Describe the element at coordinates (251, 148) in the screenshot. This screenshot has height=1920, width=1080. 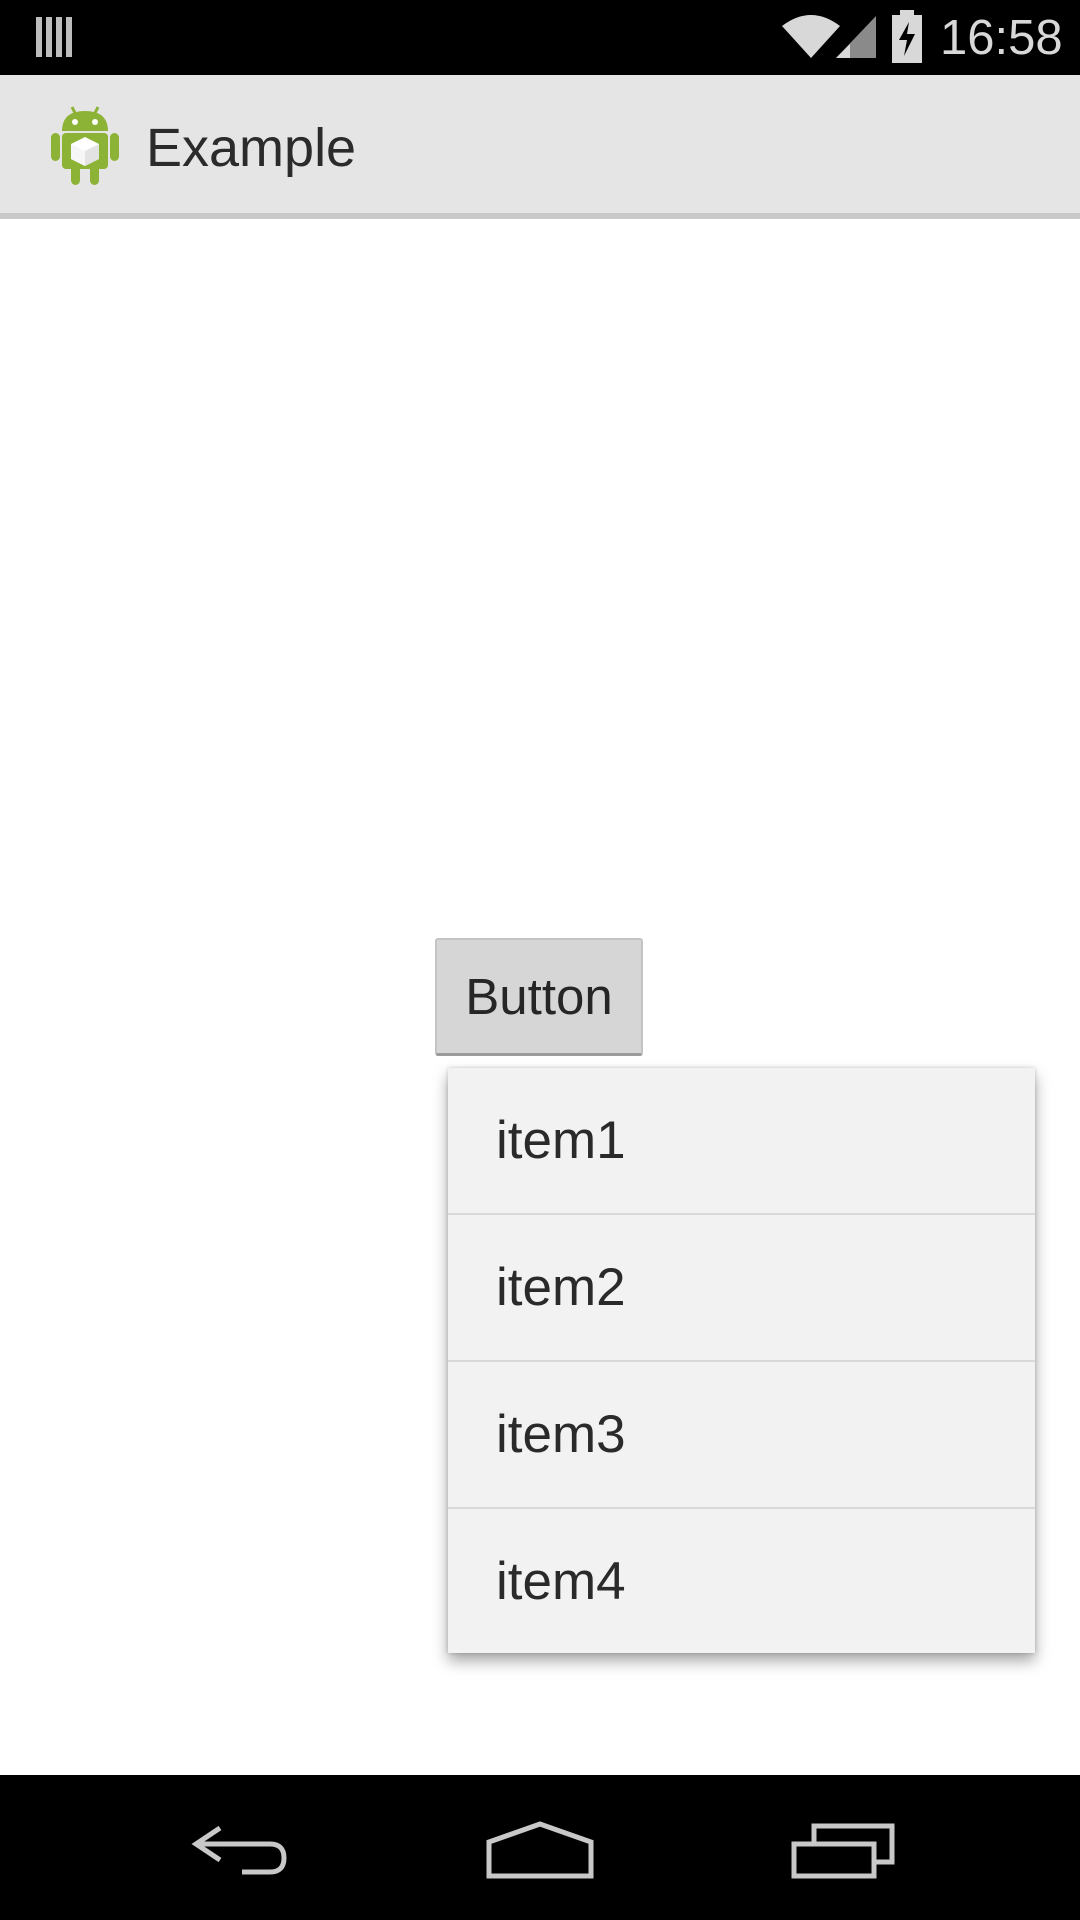
I see `app-title: Example` at that location.